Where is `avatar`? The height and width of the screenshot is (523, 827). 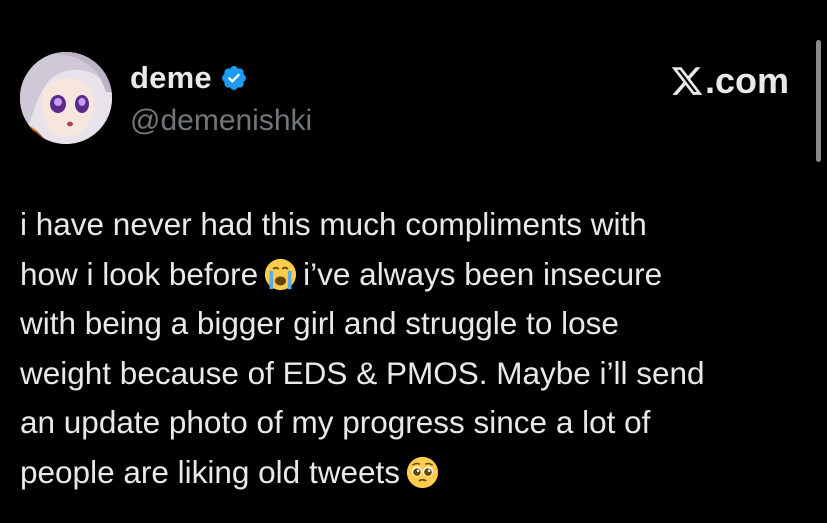 avatar is located at coordinates (66, 98).